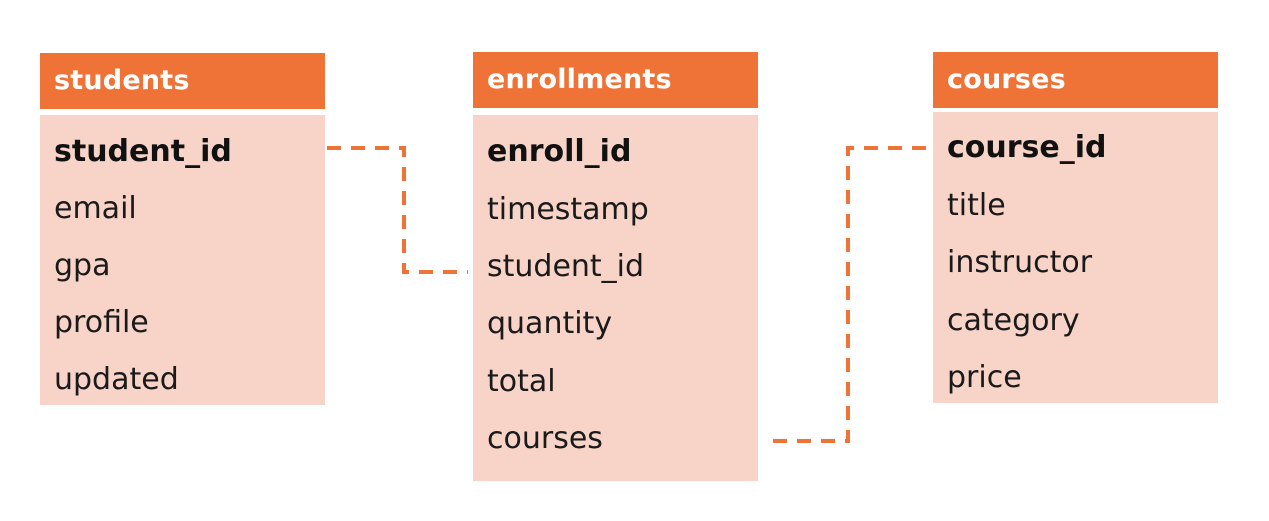 This screenshot has height=521, width=1269. Describe the element at coordinates (545, 438) in the screenshot. I see `field-courses-foreign-key: courses` at that location.